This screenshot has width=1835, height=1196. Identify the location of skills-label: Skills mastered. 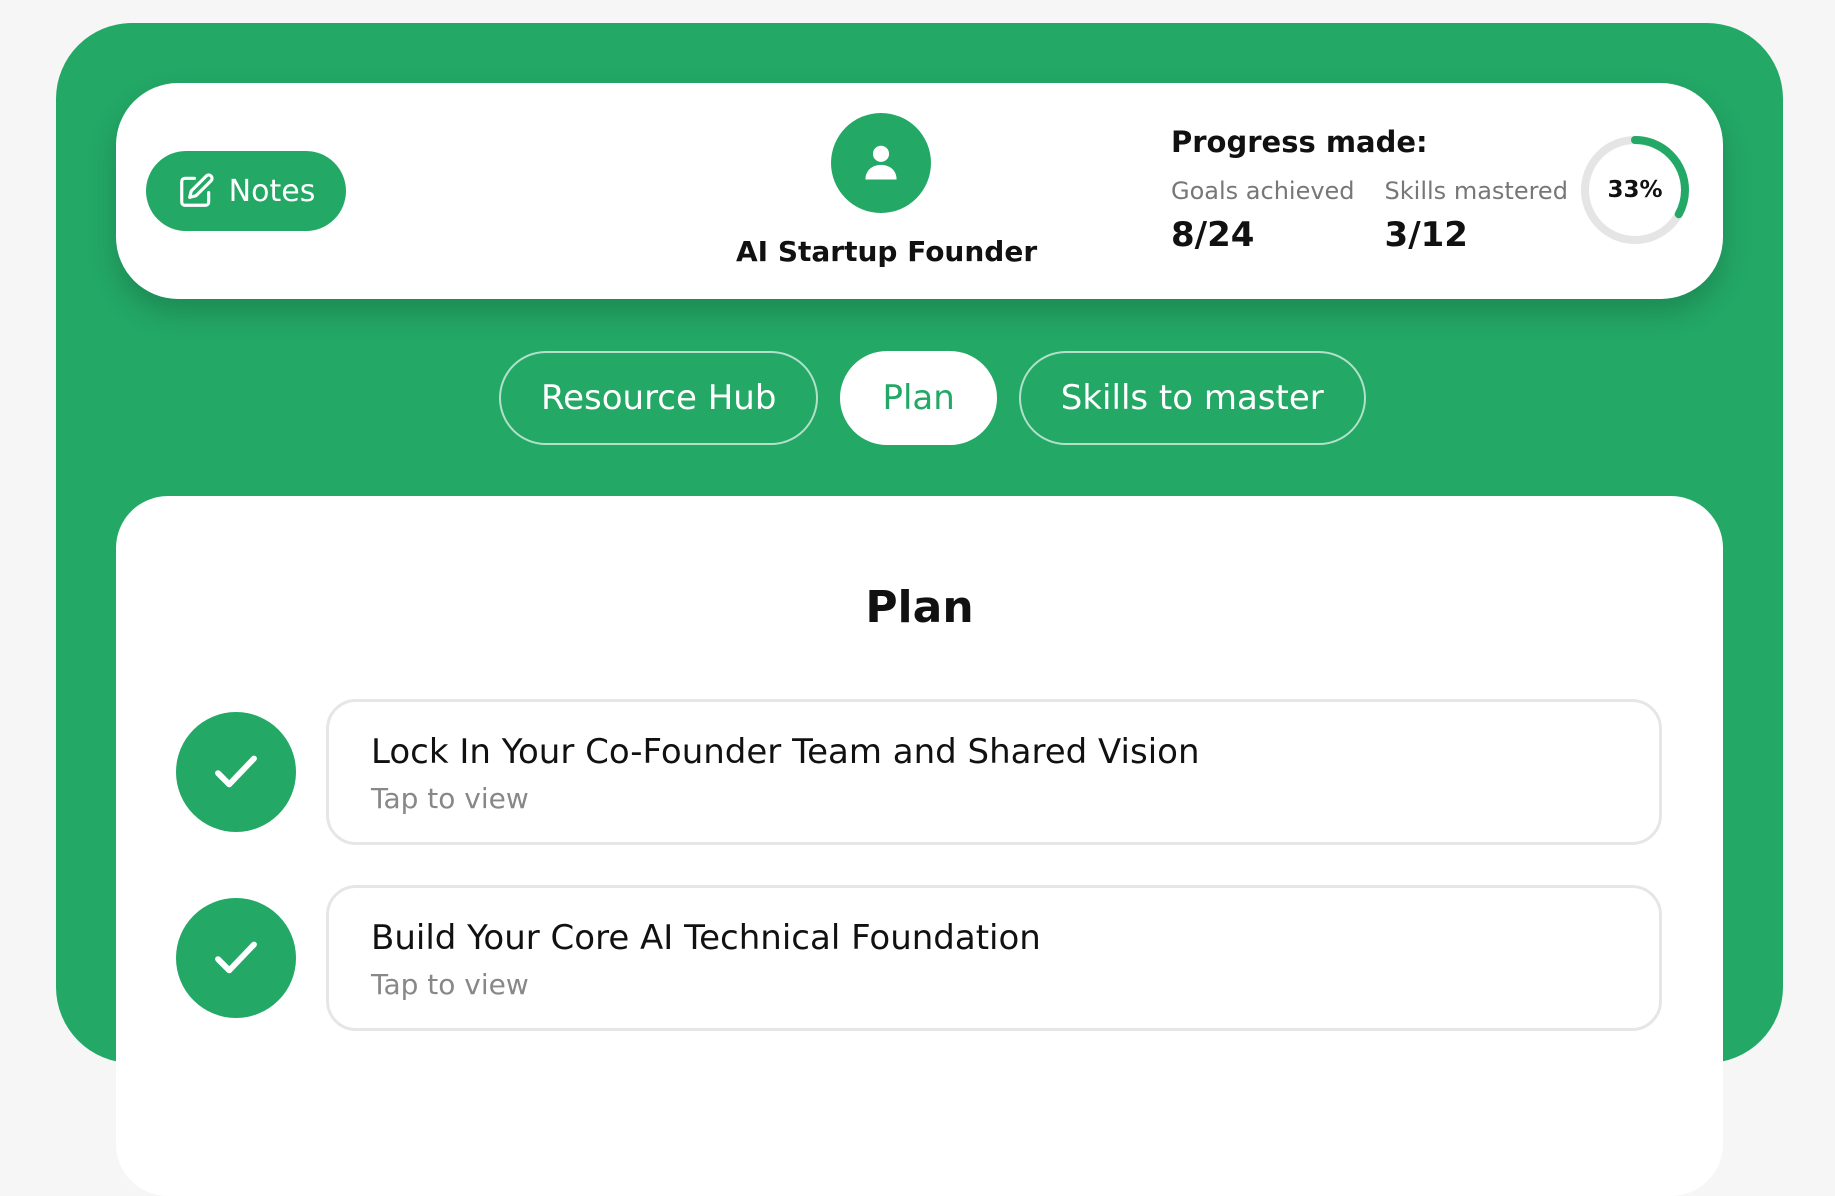
(1476, 191).